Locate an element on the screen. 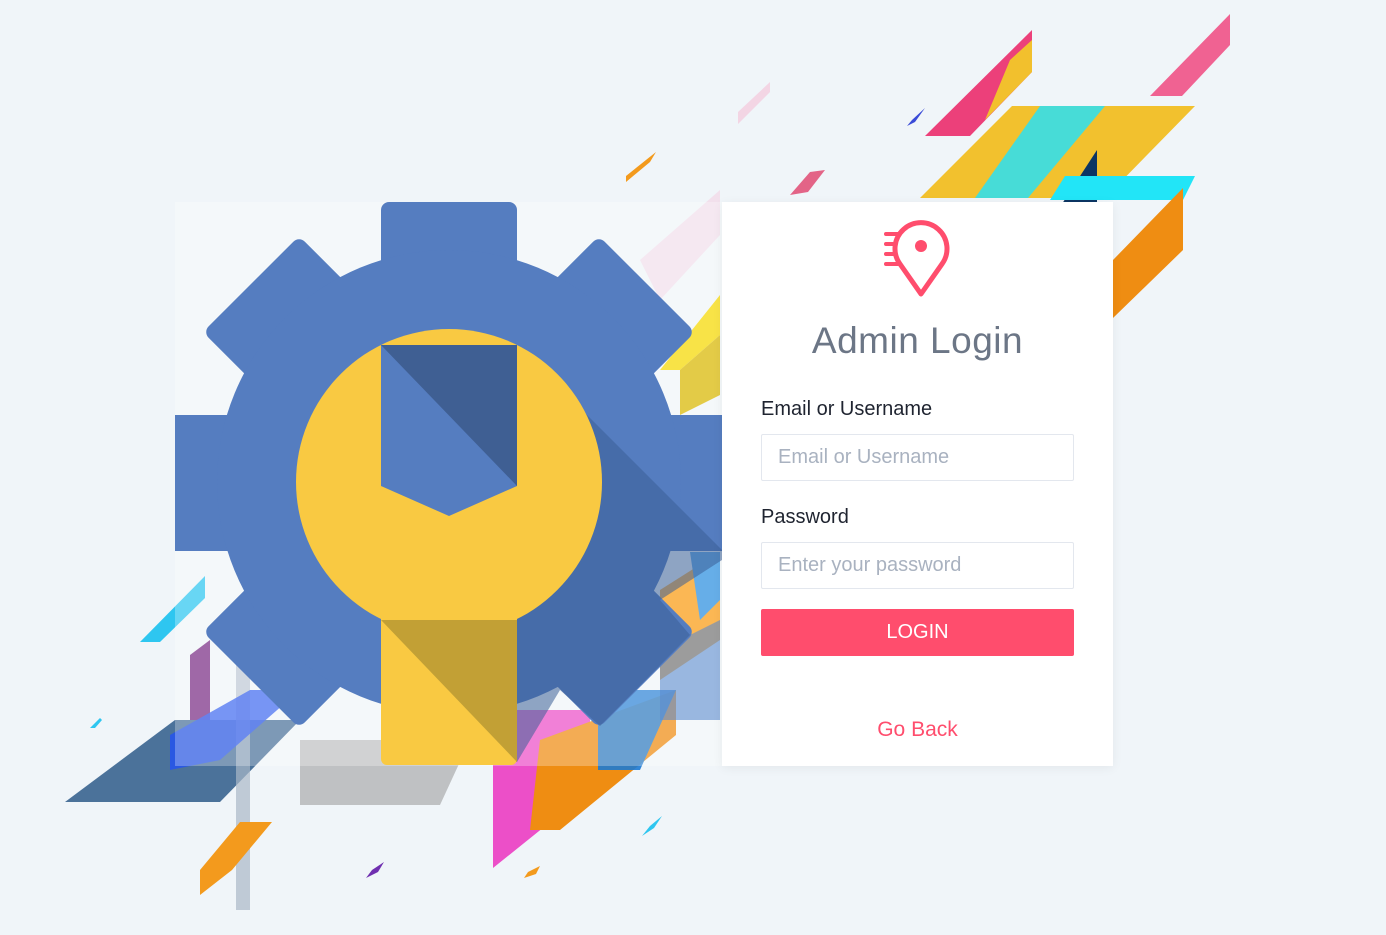  login-button: LOGIN is located at coordinates (917, 632).